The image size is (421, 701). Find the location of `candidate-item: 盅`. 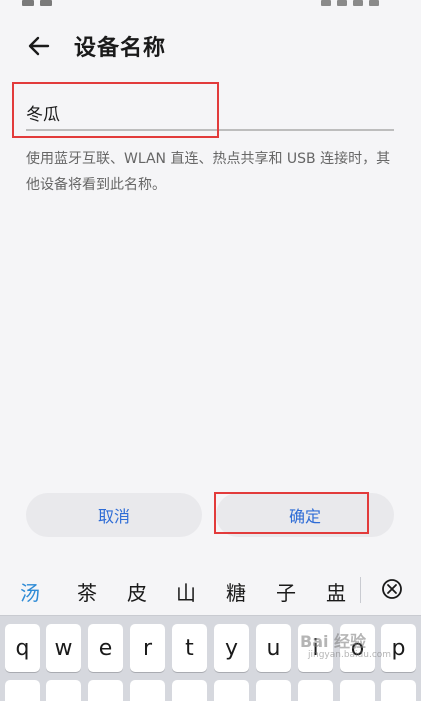

candidate-item: 盅 is located at coordinates (336, 591).